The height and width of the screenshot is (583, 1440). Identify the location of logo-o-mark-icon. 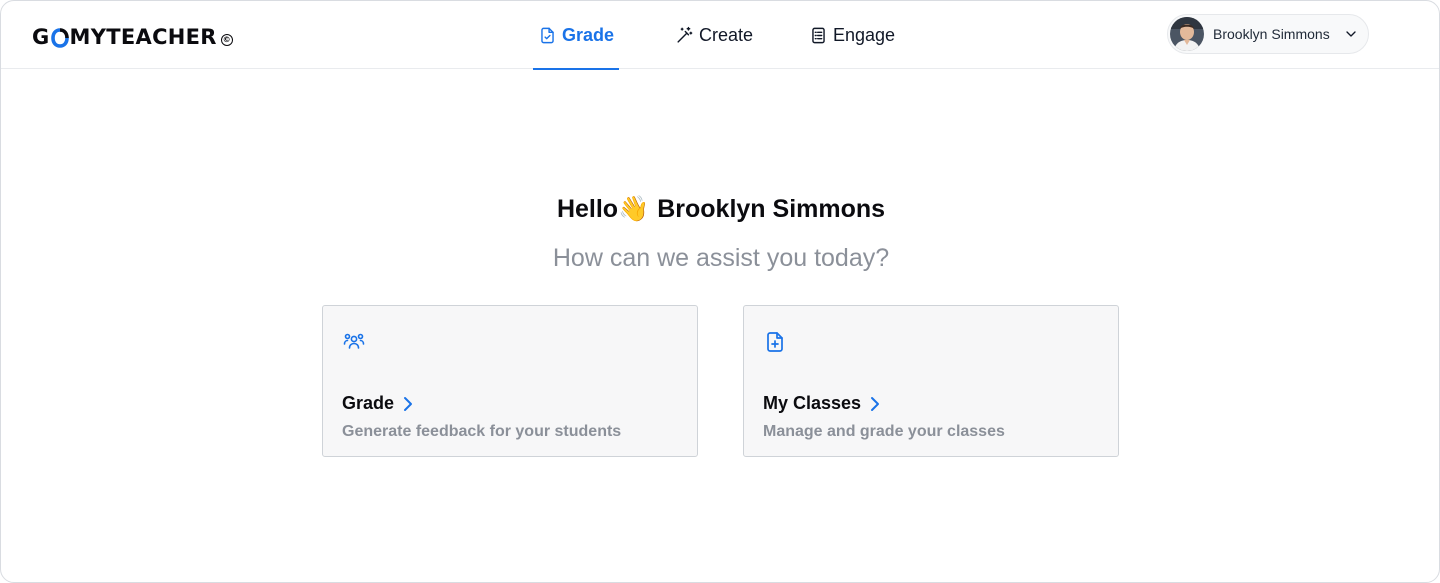
(59, 38).